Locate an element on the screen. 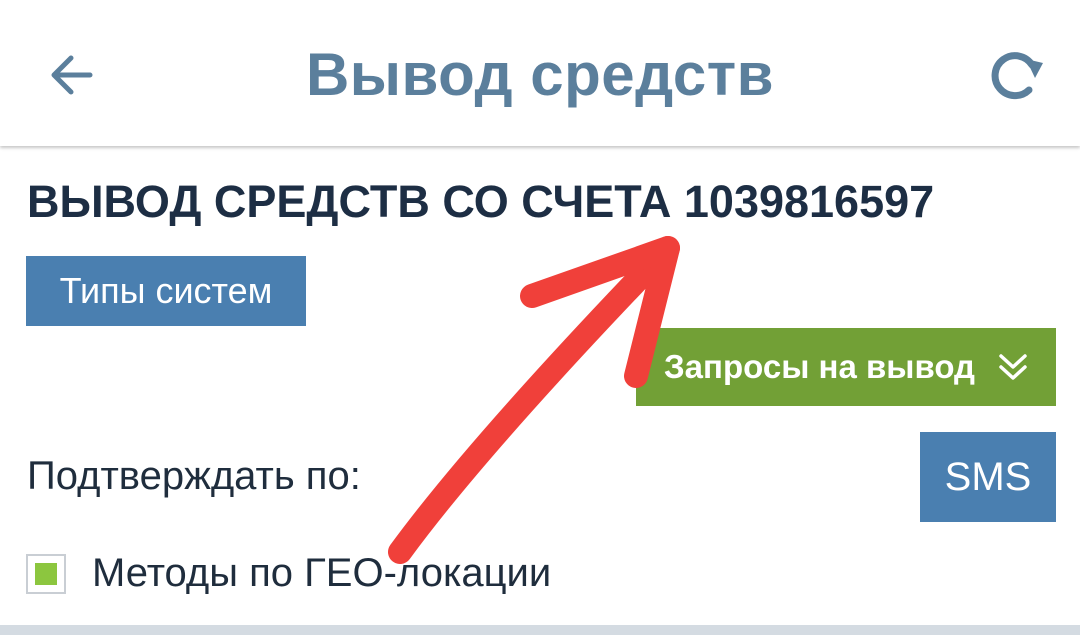 This screenshot has height=635, width=1080. withdraw-requests-button: Запросы на вывод is located at coordinates (846, 367).